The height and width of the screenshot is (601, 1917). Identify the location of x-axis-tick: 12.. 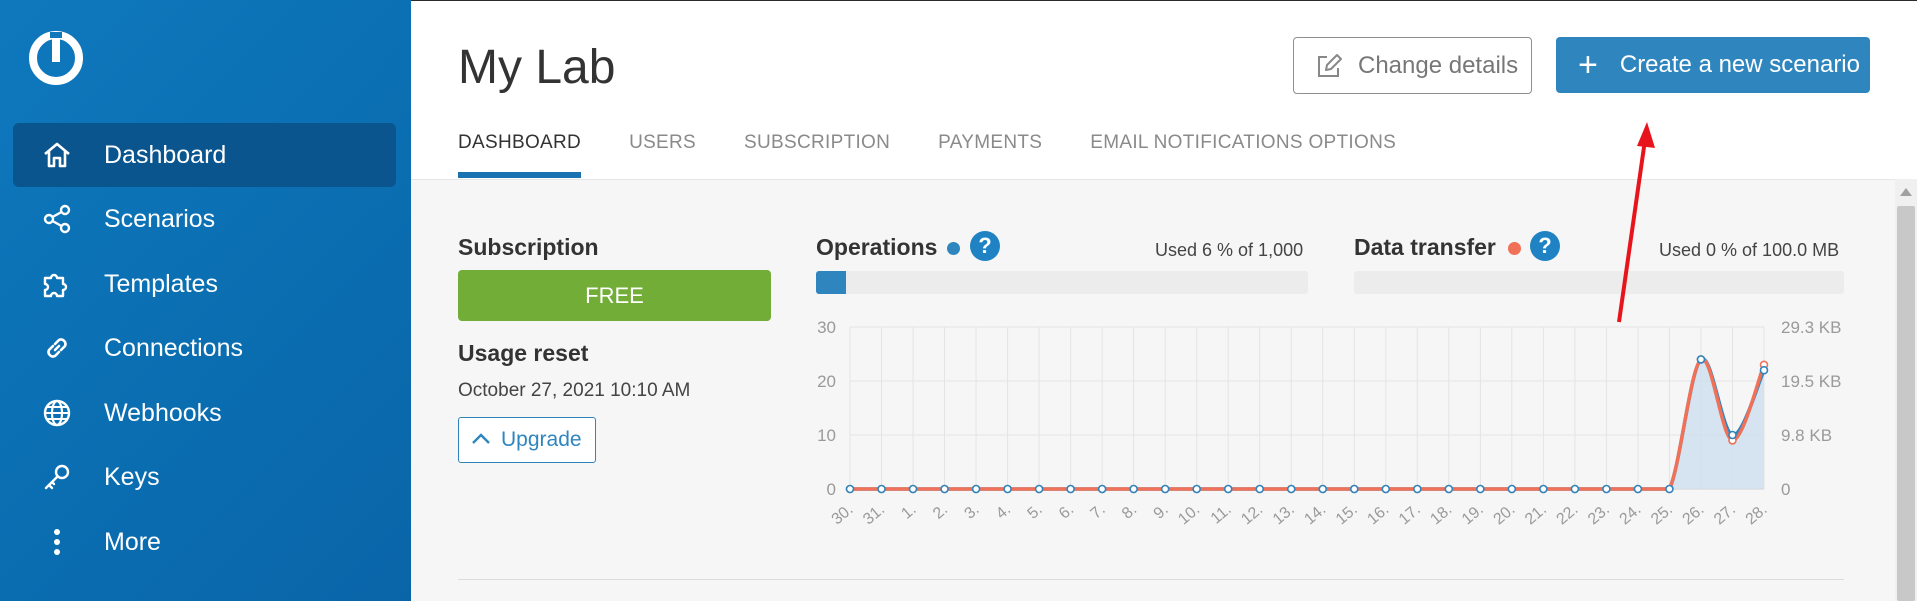
(1252, 514).